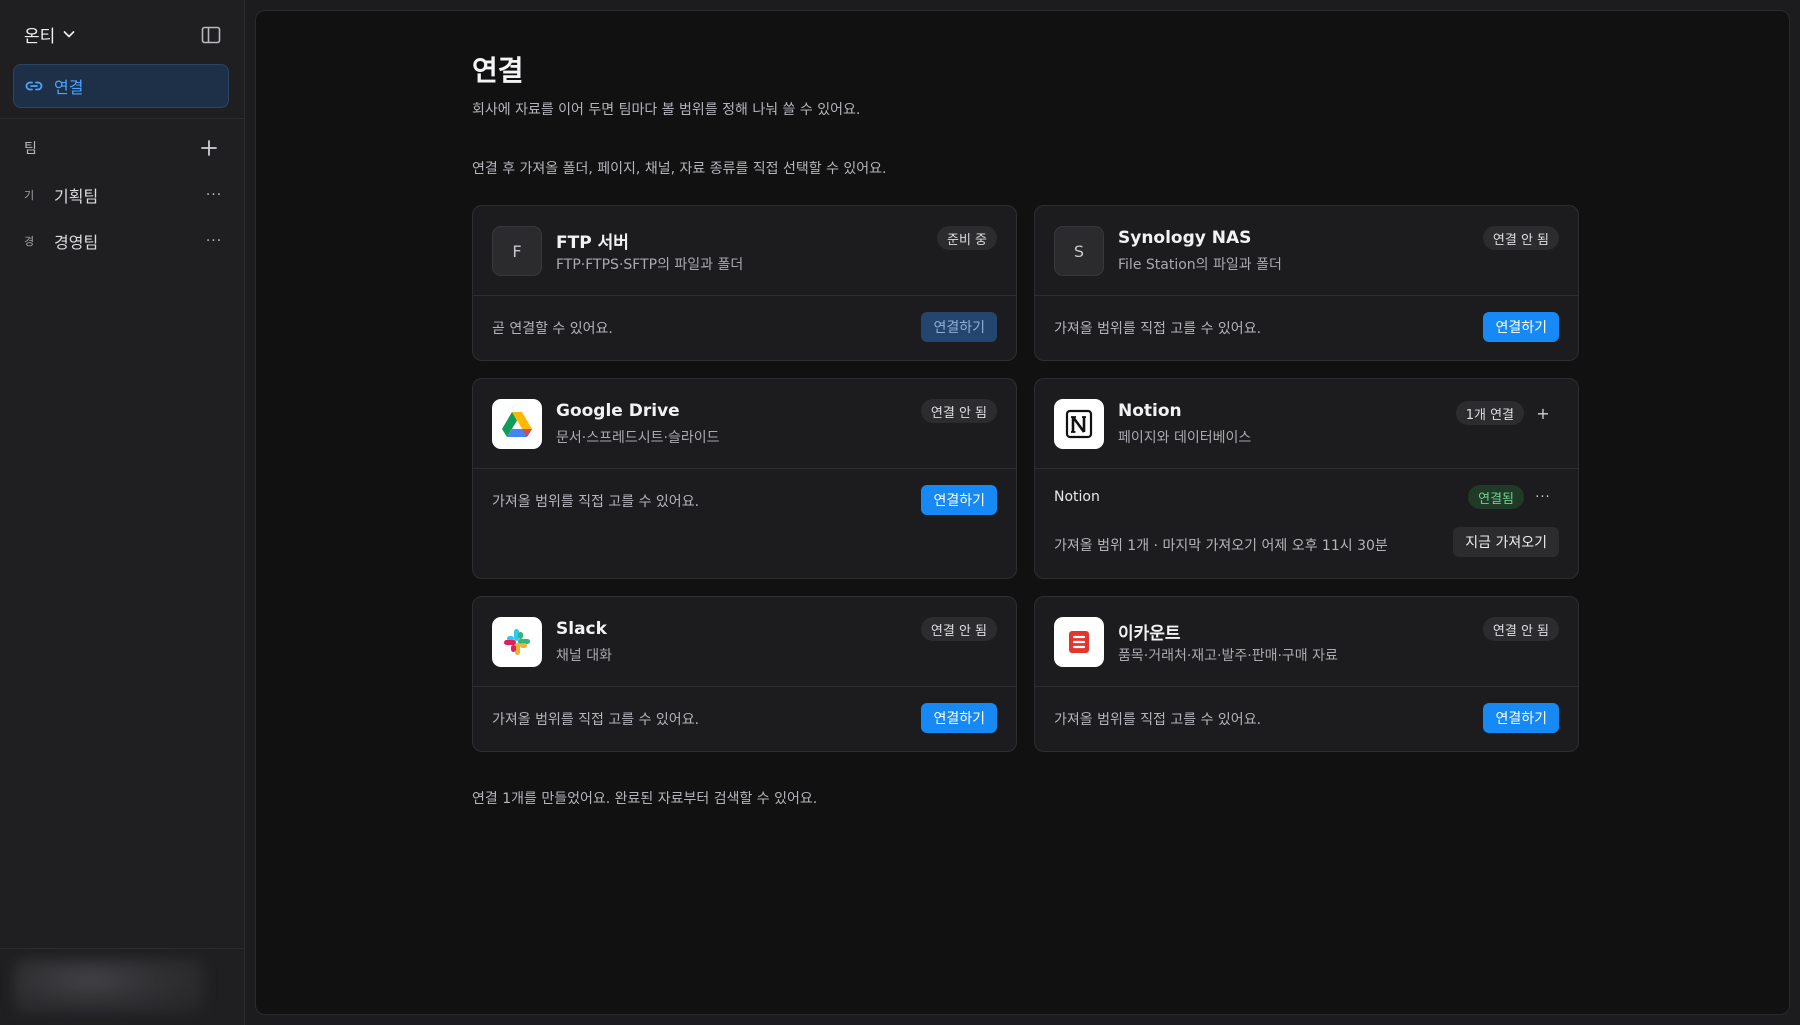 The height and width of the screenshot is (1025, 1800). What do you see at coordinates (1543, 413) in the screenshot?
I see `add-connection-icon: +` at bounding box center [1543, 413].